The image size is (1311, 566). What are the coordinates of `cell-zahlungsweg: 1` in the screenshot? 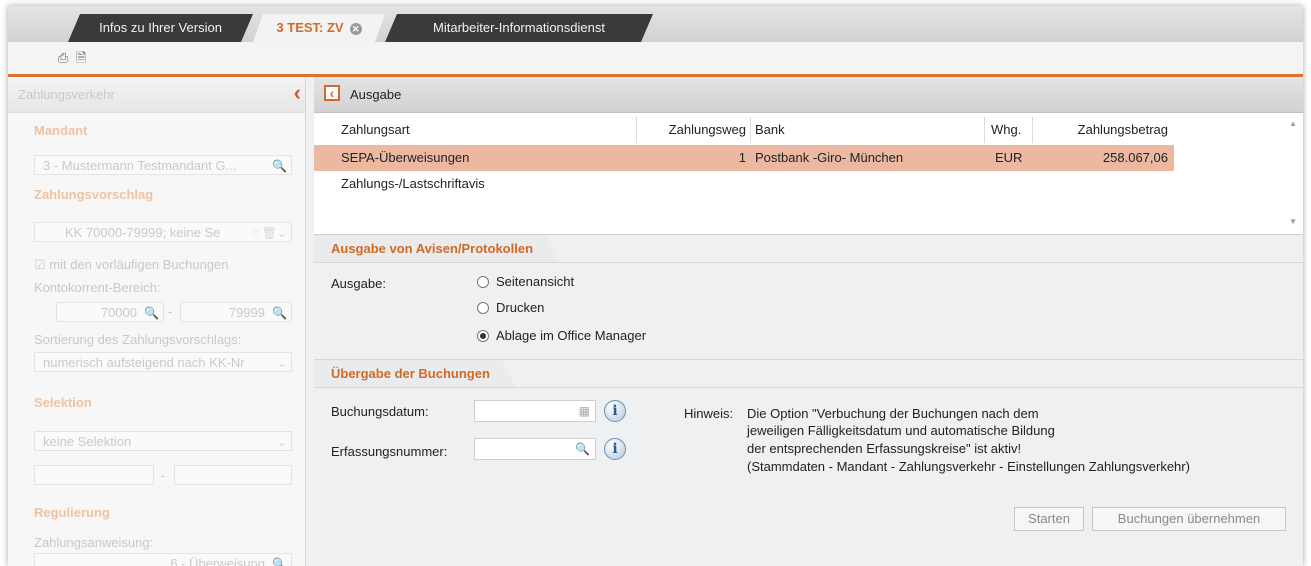 It's located at (742, 157).